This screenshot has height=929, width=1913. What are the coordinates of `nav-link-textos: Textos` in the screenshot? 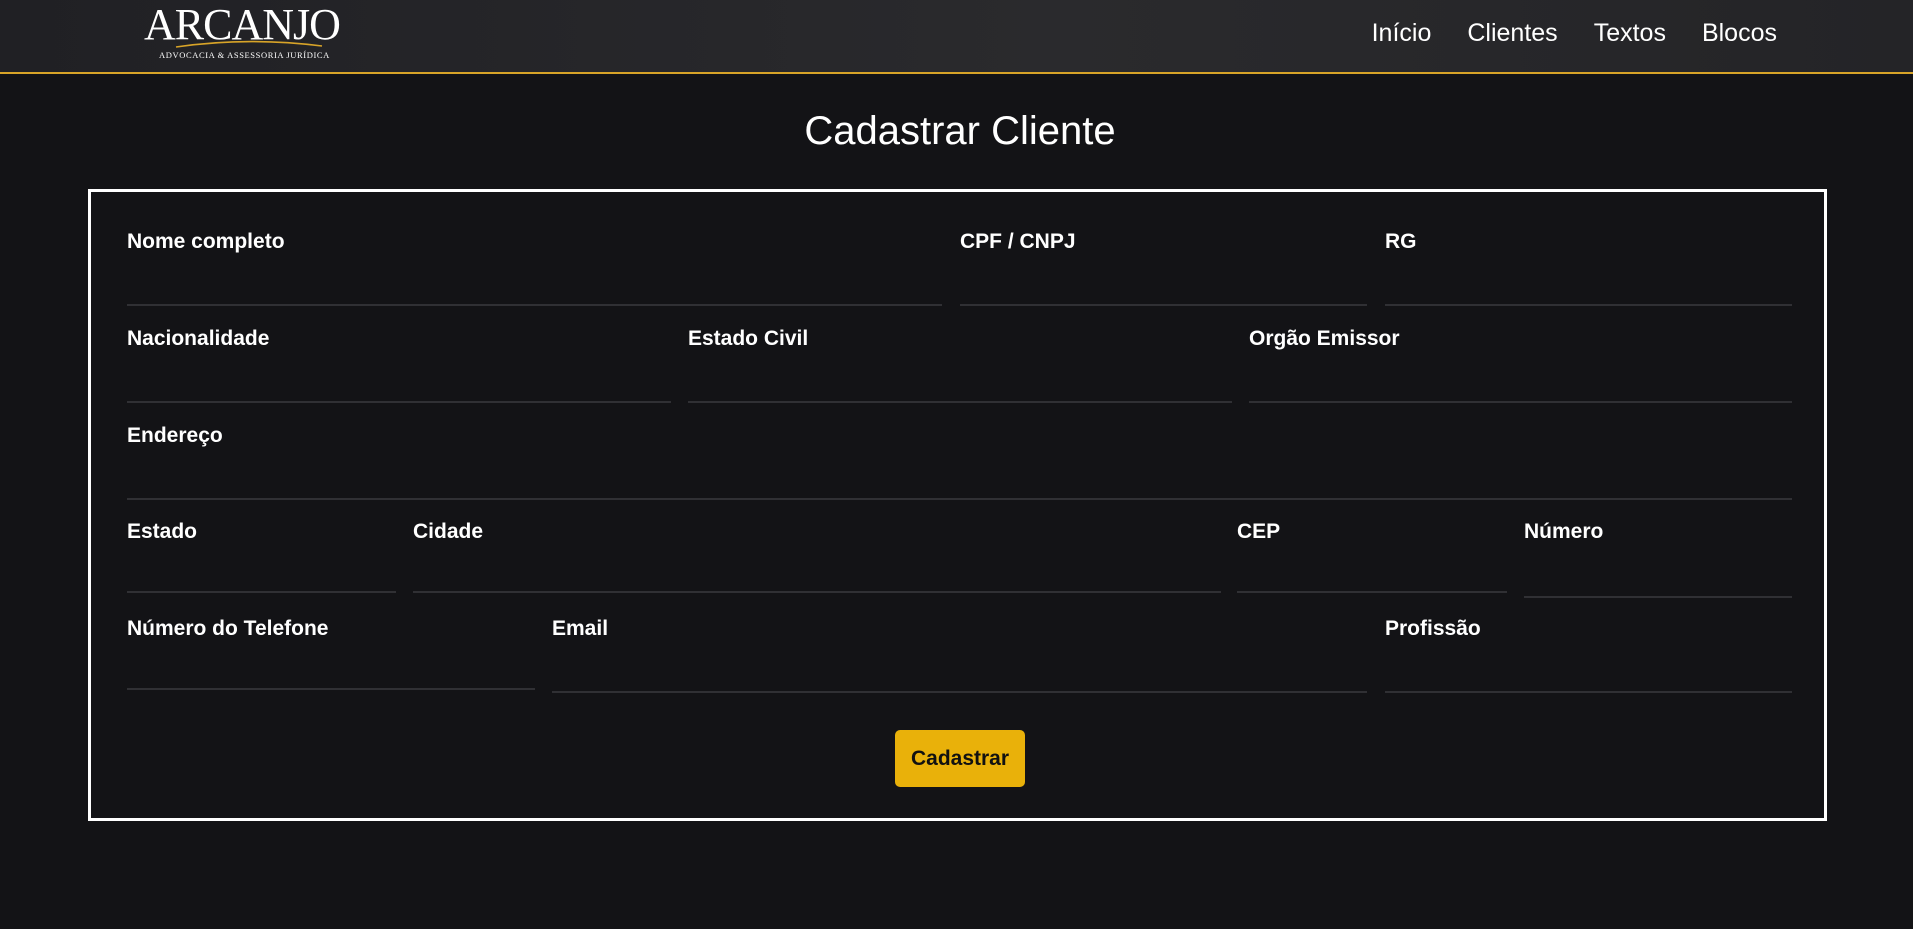 It's located at (1630, 33).